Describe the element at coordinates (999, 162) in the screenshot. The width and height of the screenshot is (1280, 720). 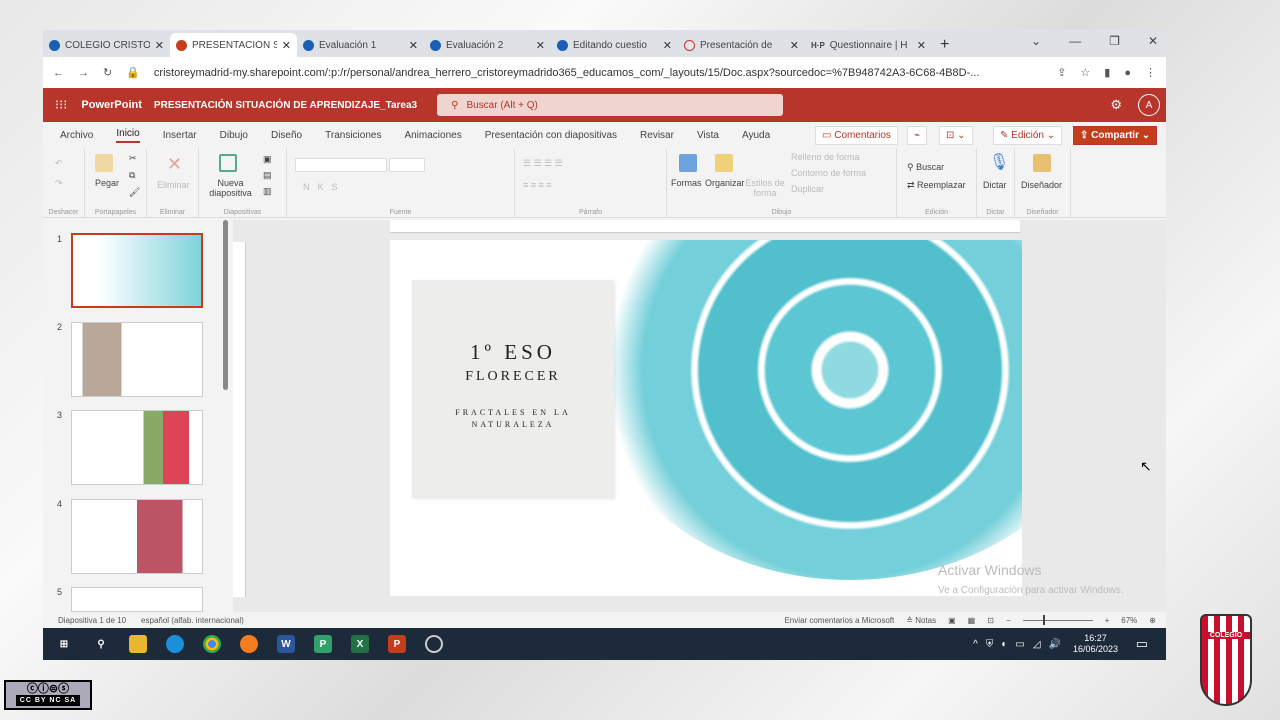
I see `microphone-icon: 🎙` at that location.